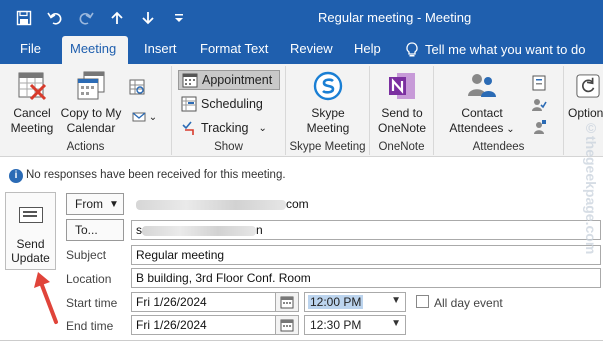  Describe the element at coordinates (95, 50) in the screenshot. I see `tab-meeting: Meeting` at that location.